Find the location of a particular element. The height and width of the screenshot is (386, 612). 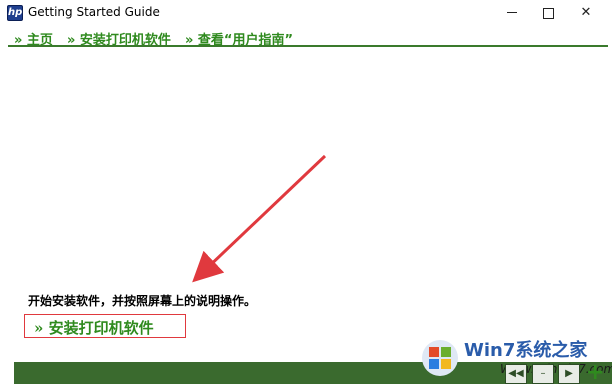

maximize-icon is located at coordinates (548, 13).